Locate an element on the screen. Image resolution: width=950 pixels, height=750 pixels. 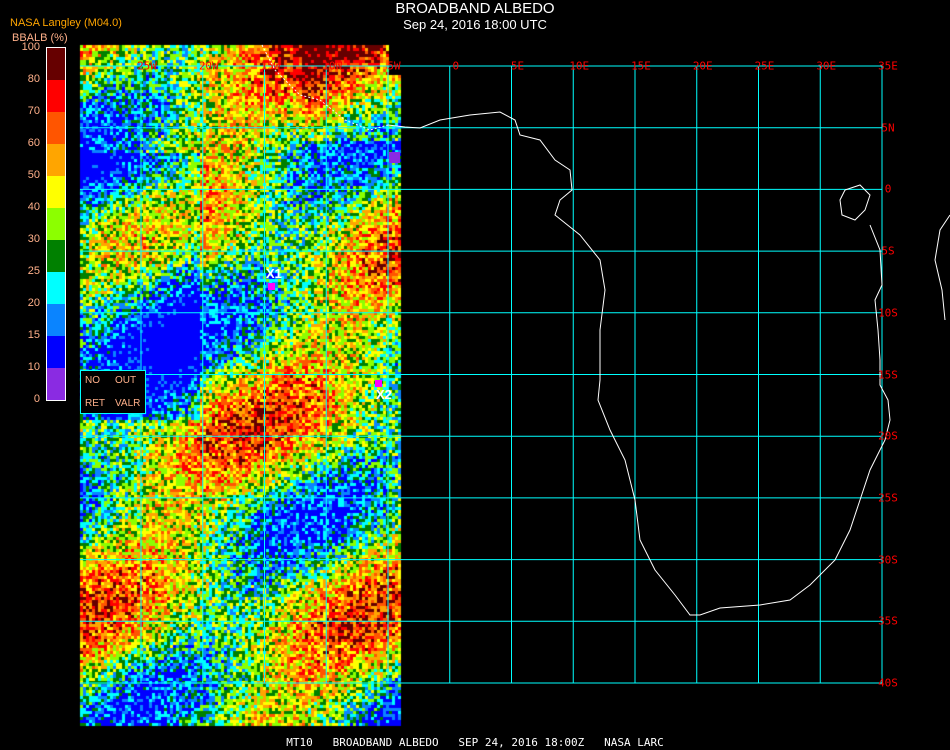
latitude-label: 35S is located at coordinates (888, 621).